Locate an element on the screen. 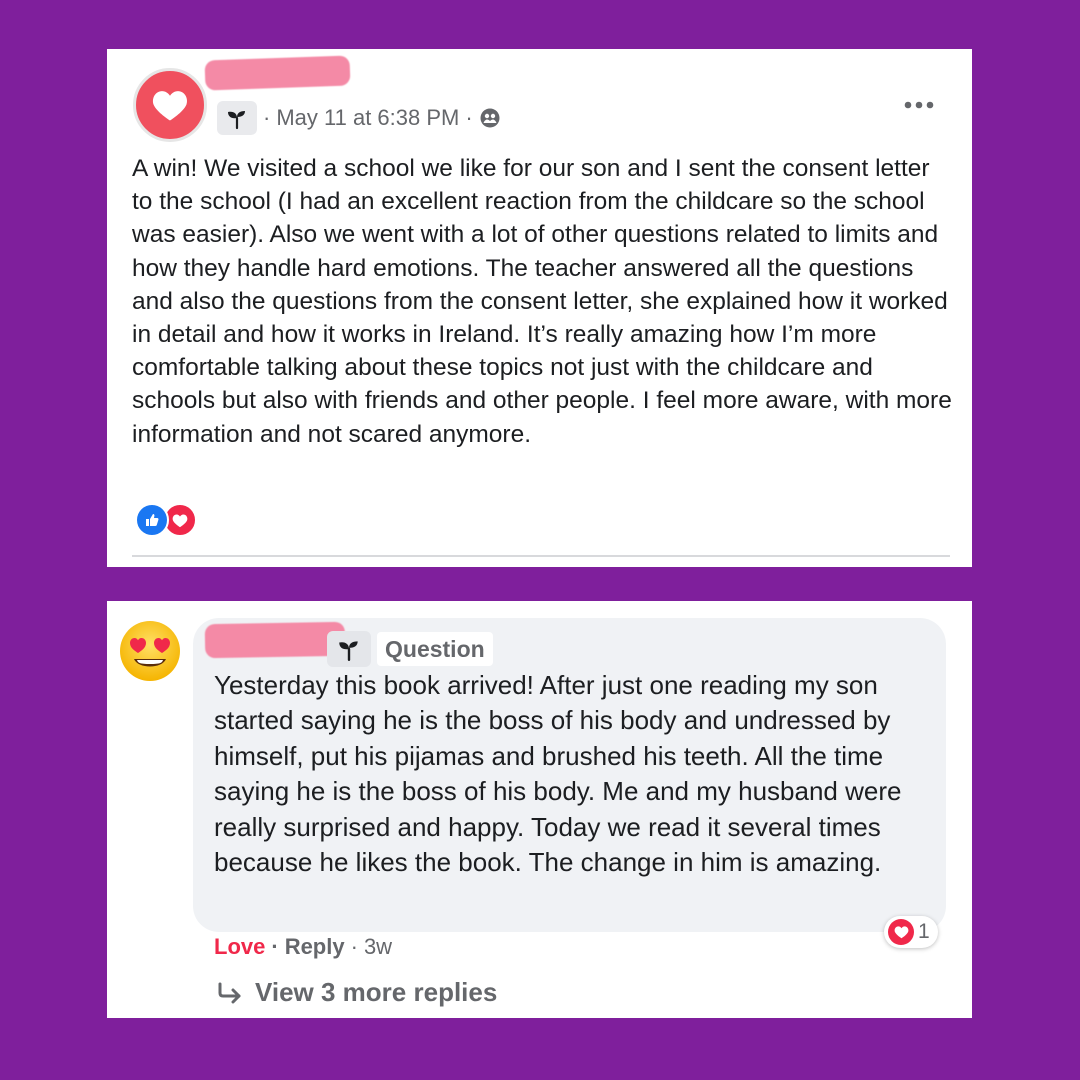 Image resolution: width=1080 pixels, height=1080 pixels. post-reactions is located at coordinates (166, 520).